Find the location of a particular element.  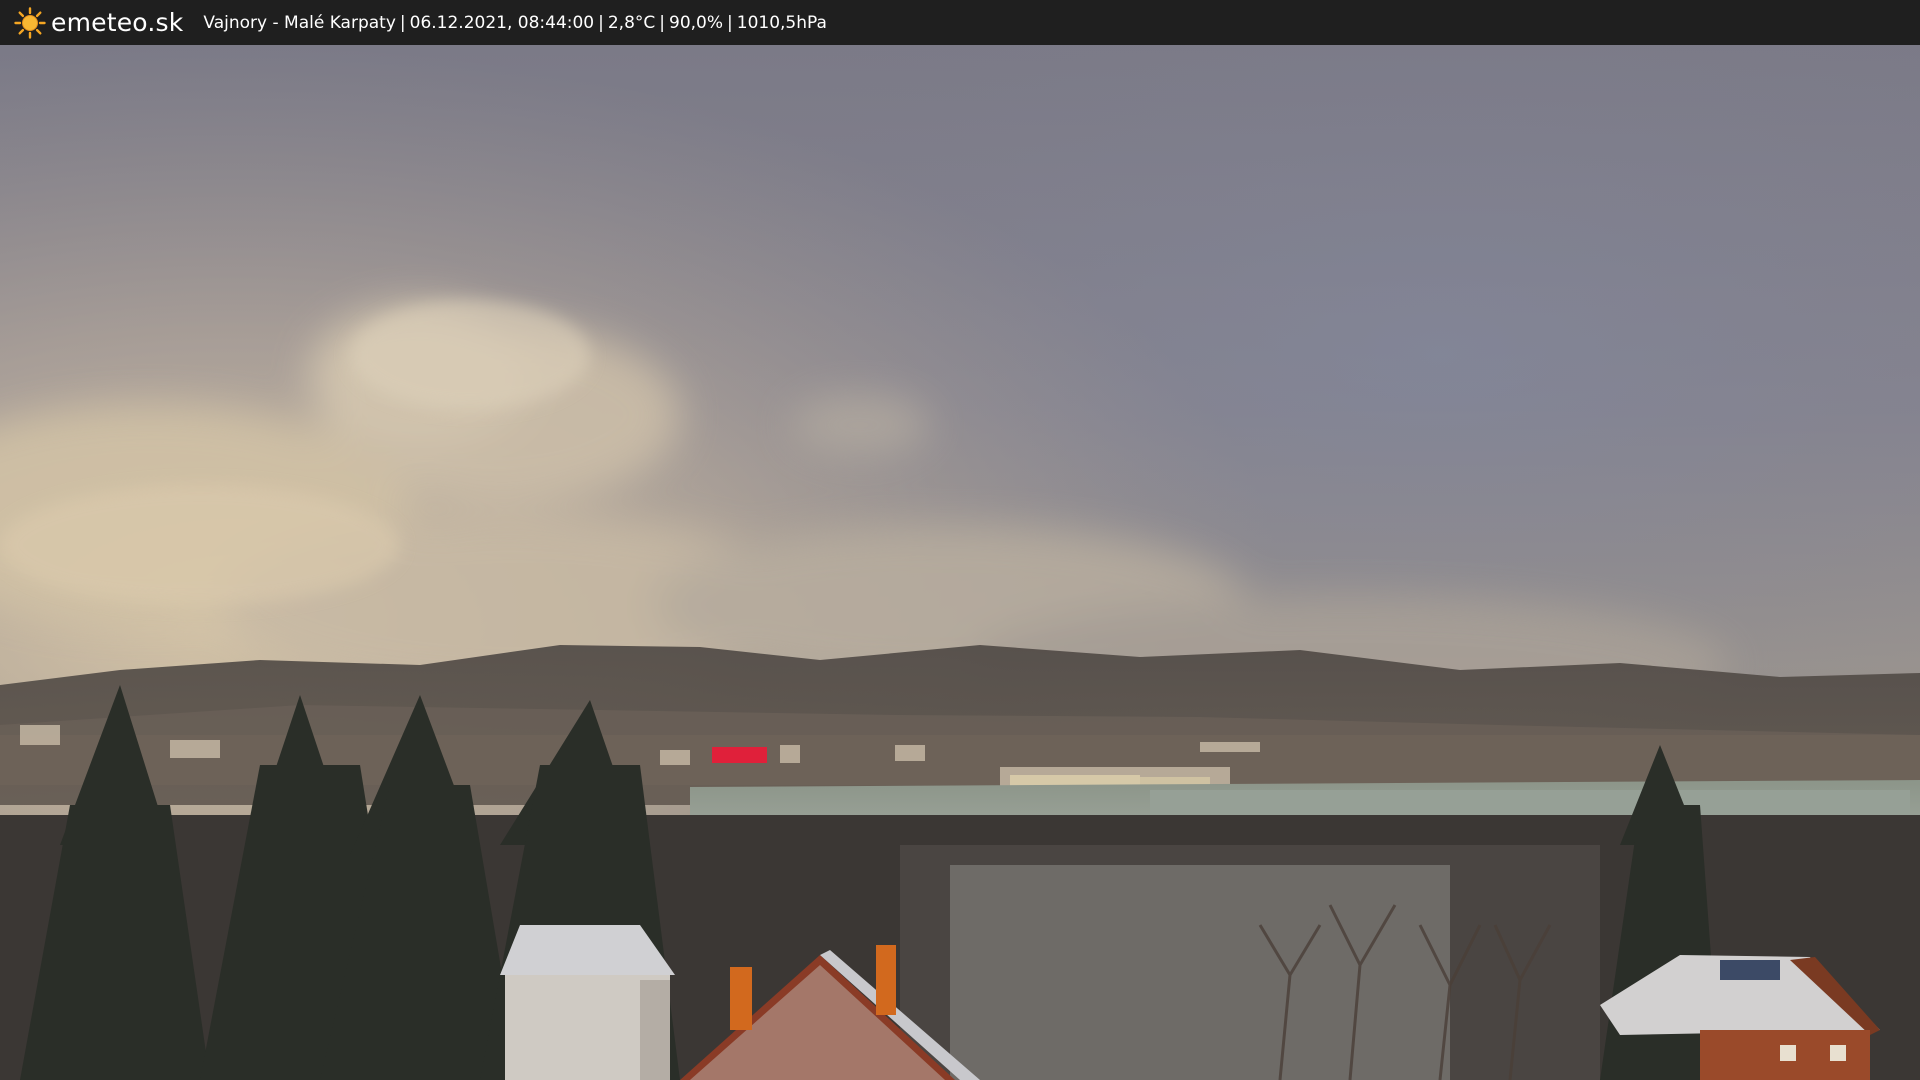

pressure-label: 1010,5hPa is located at coordinates (781, 22).